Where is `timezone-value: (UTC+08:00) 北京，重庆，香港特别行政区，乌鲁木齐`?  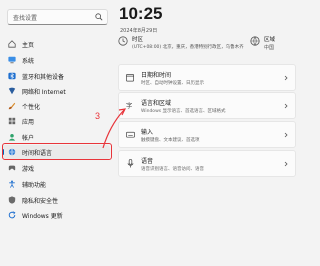
timezone-value: (UTC+08:00) 北京，重庆，香港特别行政区，乌鲁木齐 is located at coordinates (188, 47).